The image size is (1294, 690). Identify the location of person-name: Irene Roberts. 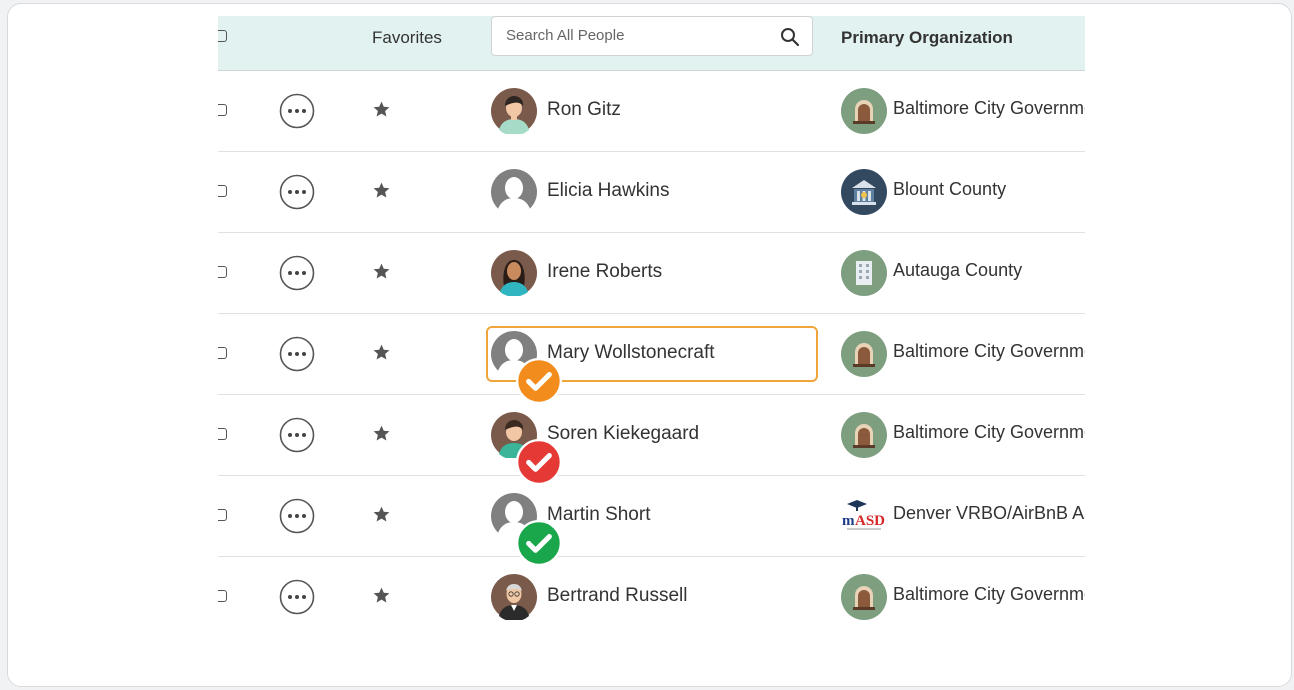
(605, 271).